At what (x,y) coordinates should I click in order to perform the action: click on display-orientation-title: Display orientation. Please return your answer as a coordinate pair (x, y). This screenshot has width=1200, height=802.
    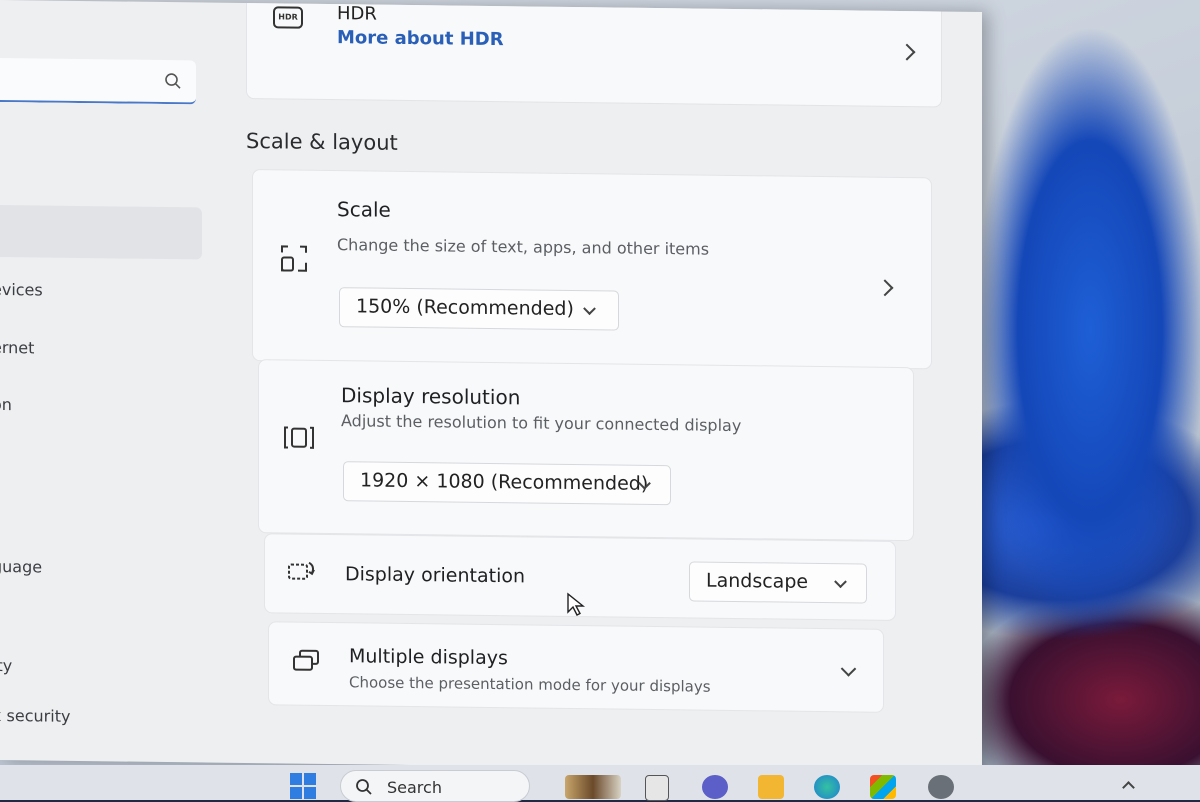
    Looking at the image, I should click on (435, 575).